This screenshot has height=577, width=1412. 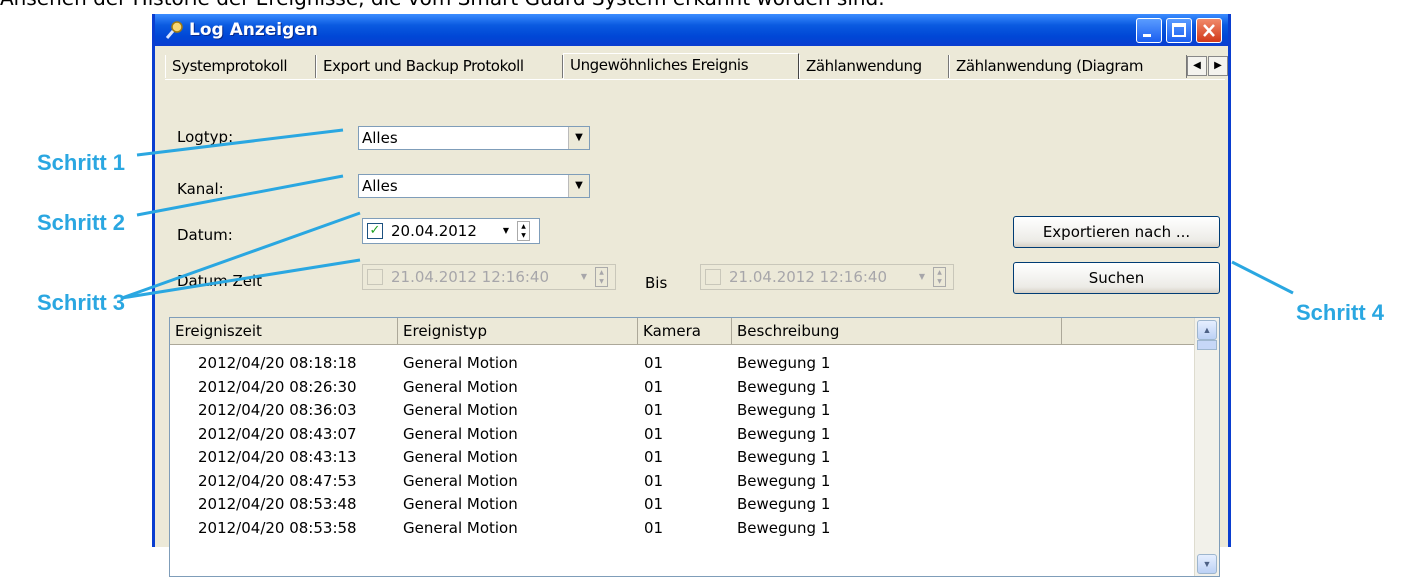 I want to click on step1-label: Schritt 1, so click(x=81, y=162).